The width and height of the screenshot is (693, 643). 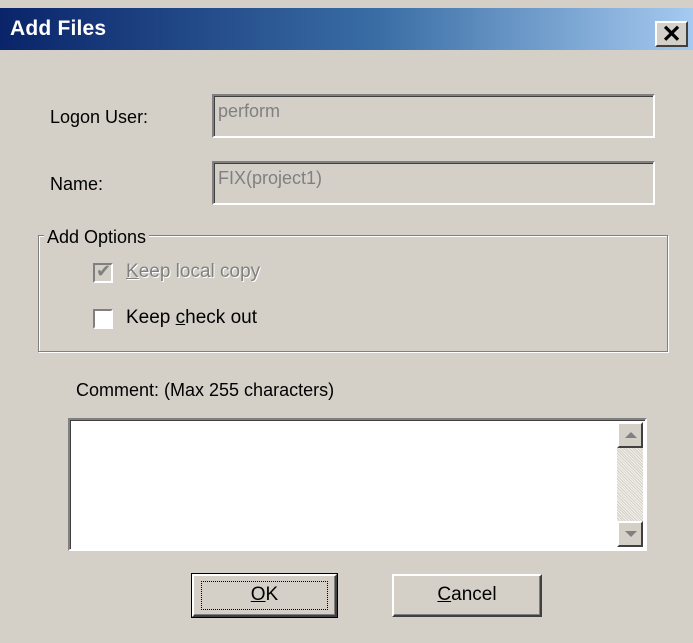 I want to click on ok-button: OK, so click(x=264, y=595).